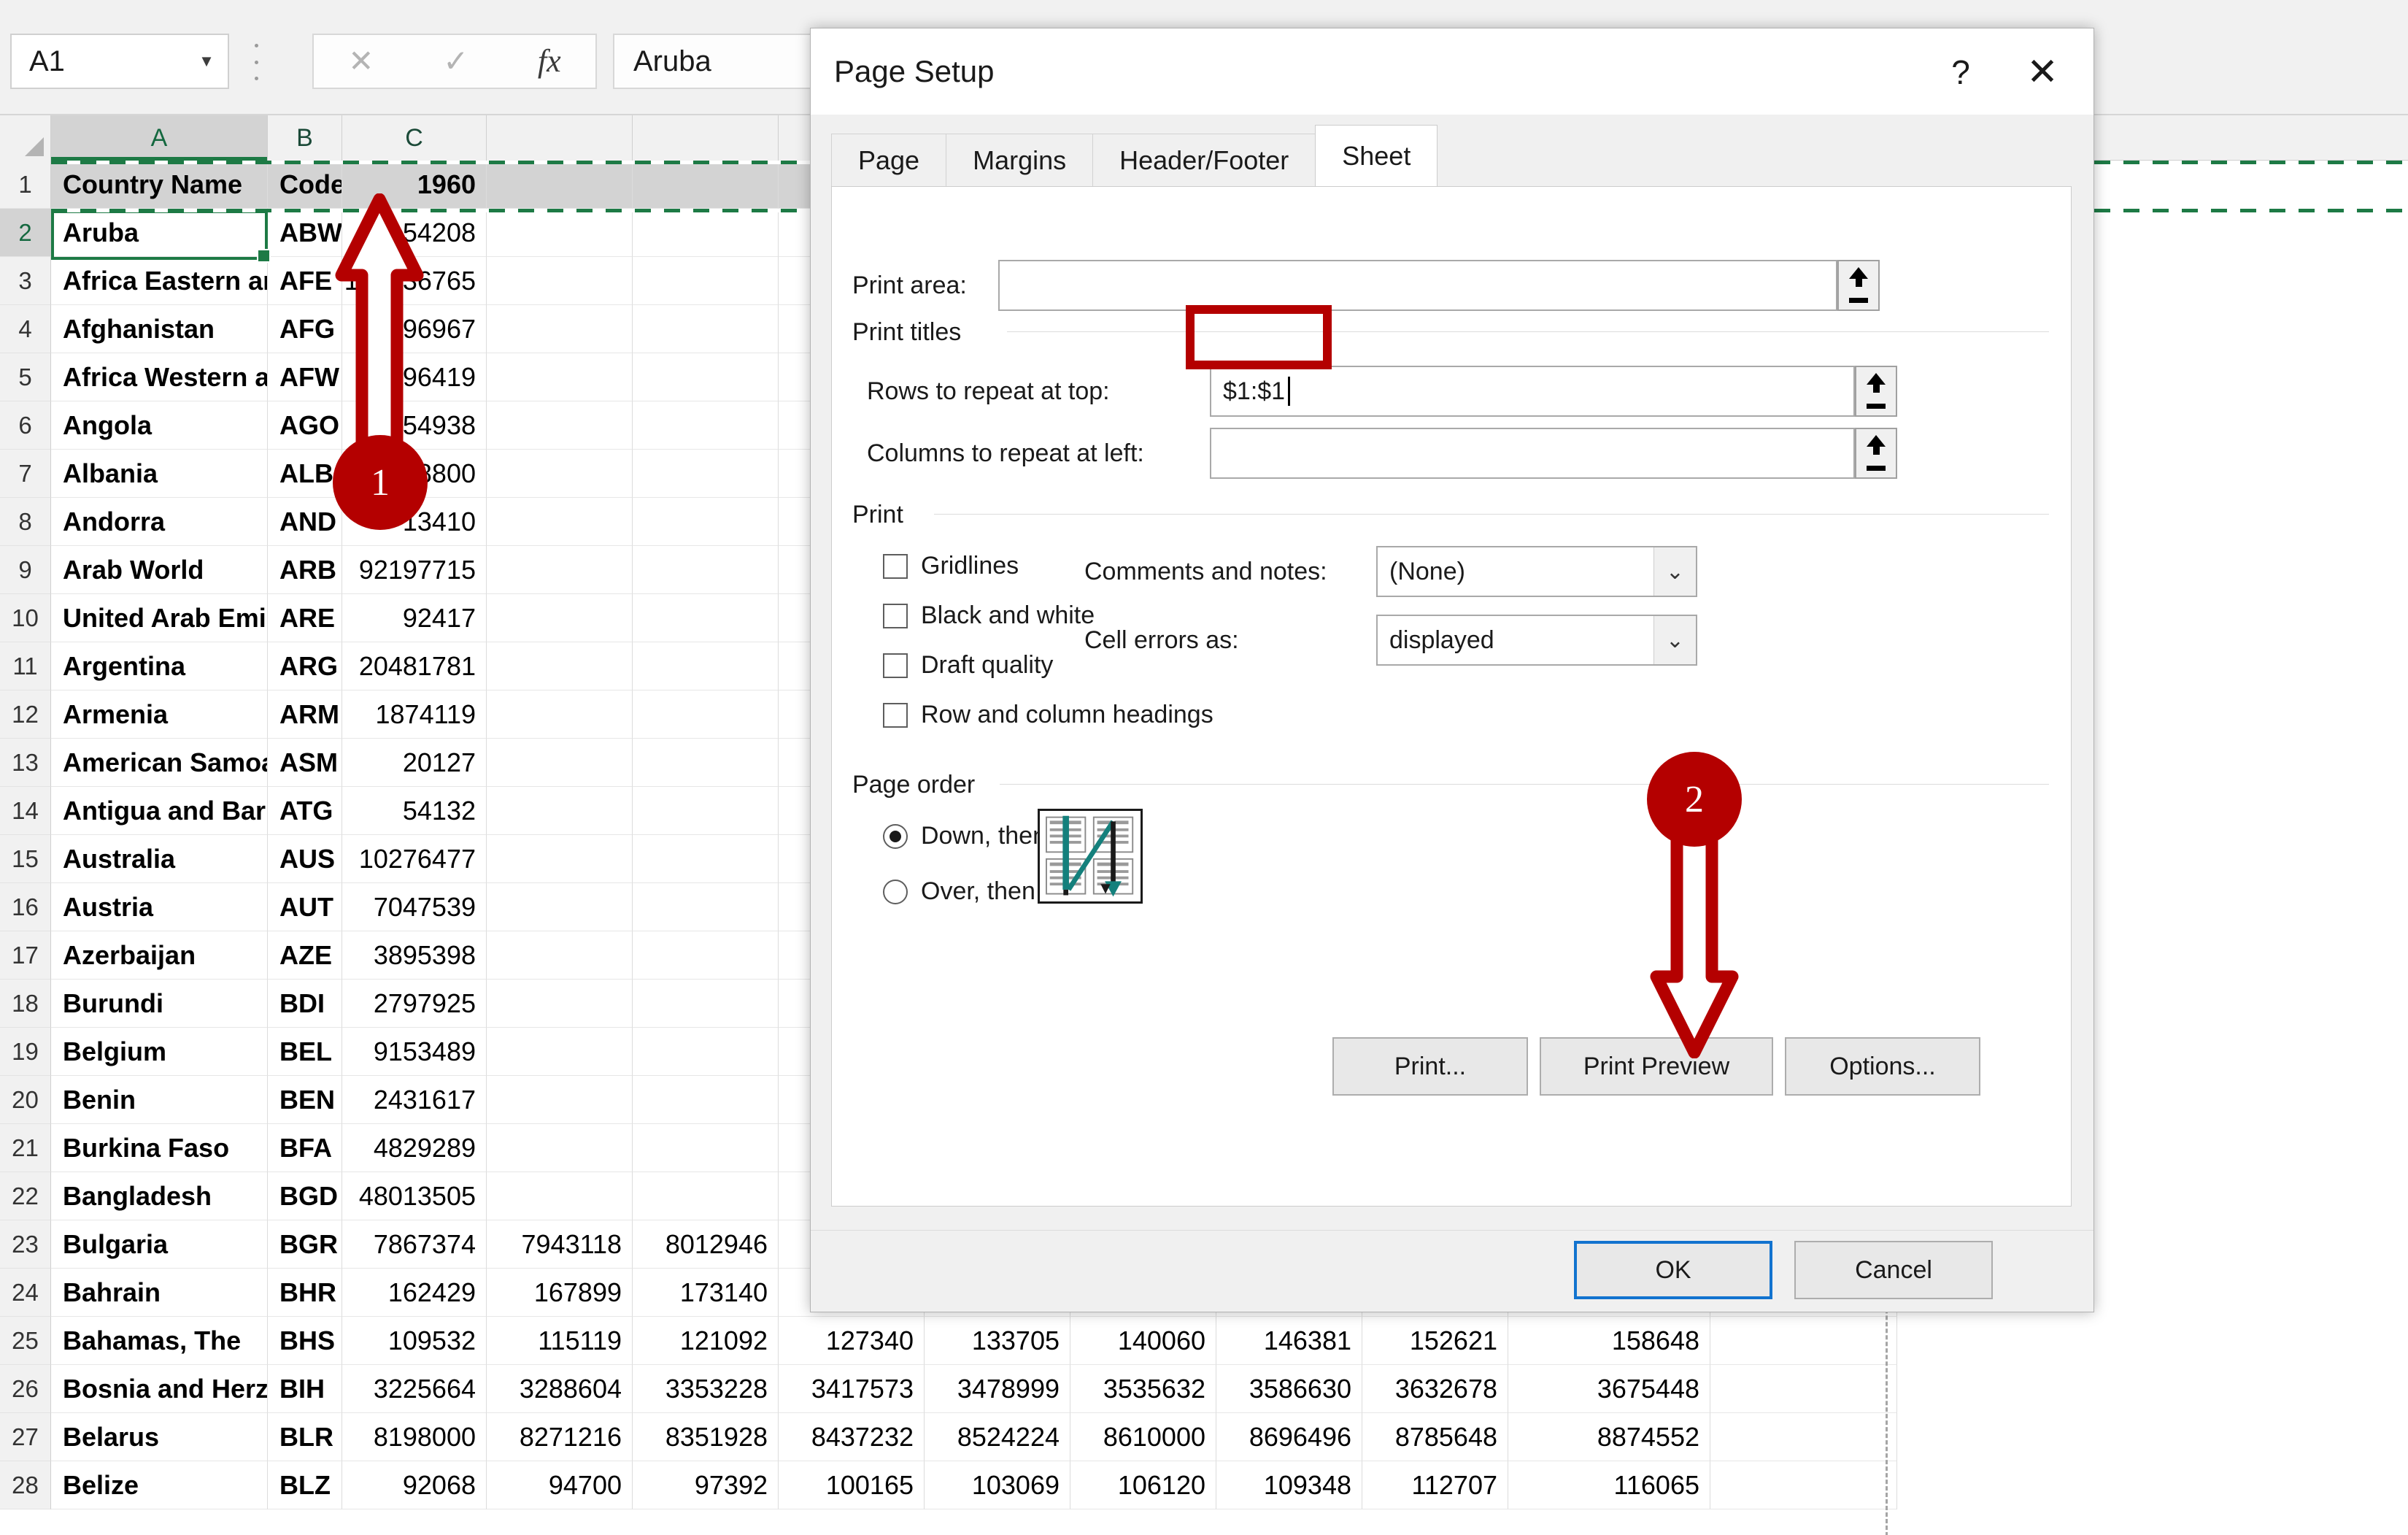 The image size is (2408, 1535). Describe the element at coordinates (159, 1004) in the screenshot. I see `cell-country-name: Burundi` at that location.